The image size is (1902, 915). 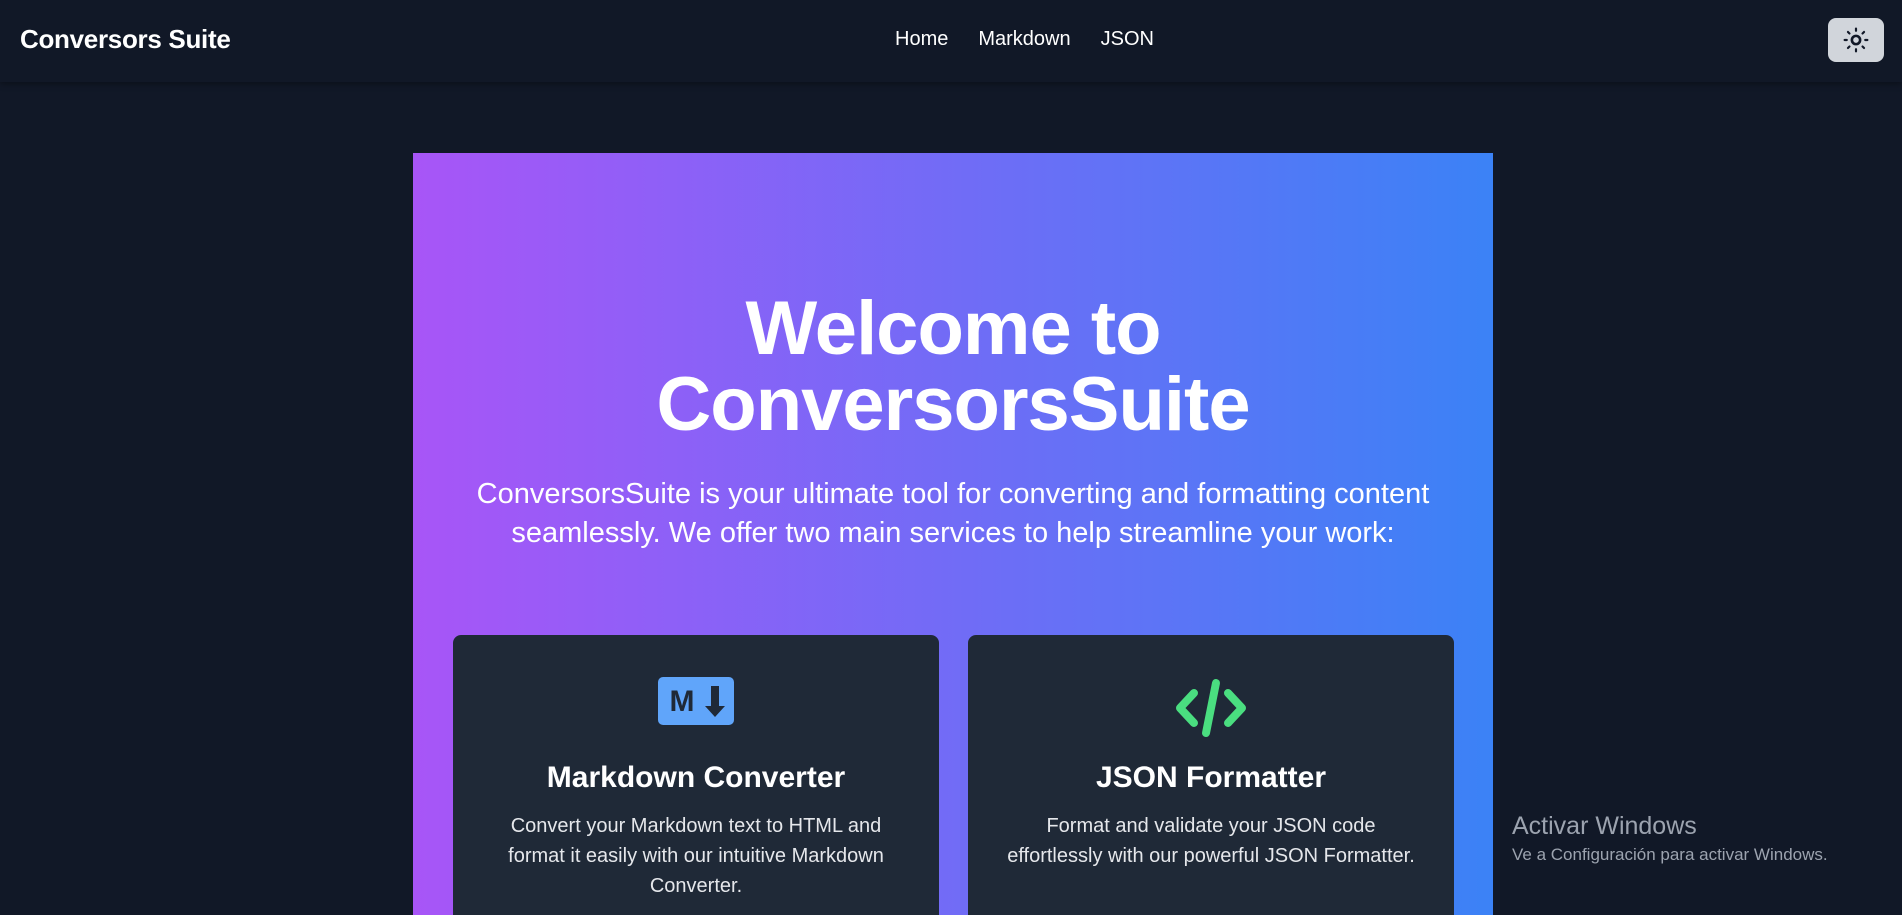 I want to click on main-nav: Home Markdown JSON, so click(x=1024, y=39).